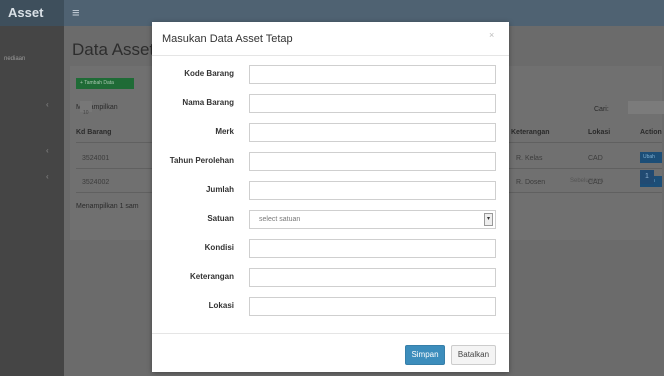  Describe the element at coordinates (201, 160) in the screenshot. I see `tahun-perolehan-label: Tahun Perolehan` at that location.